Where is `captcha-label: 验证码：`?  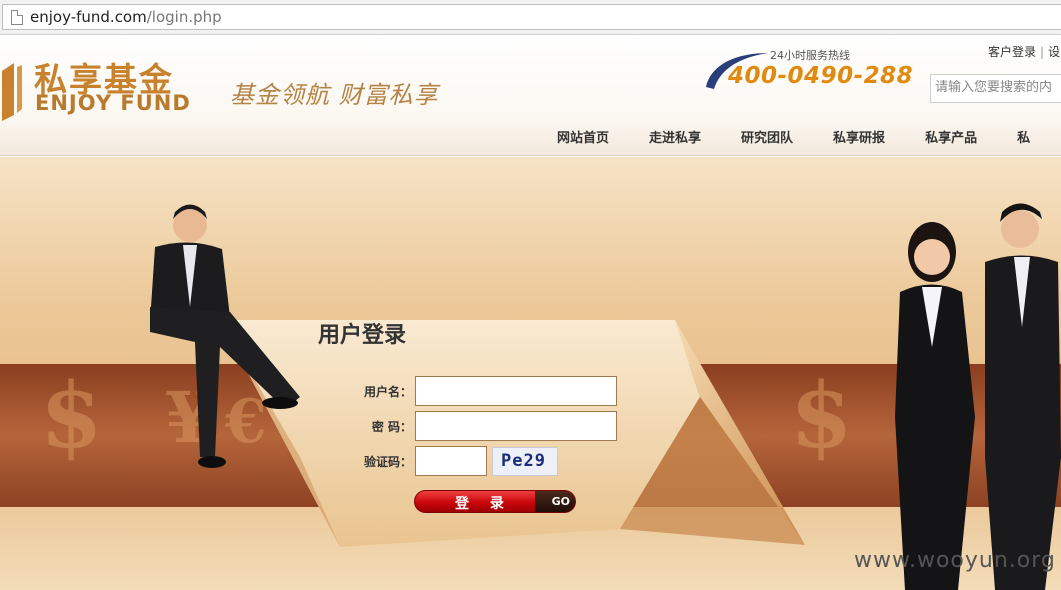
captcha-label: 验证码： is located at coordinates (387, 462).